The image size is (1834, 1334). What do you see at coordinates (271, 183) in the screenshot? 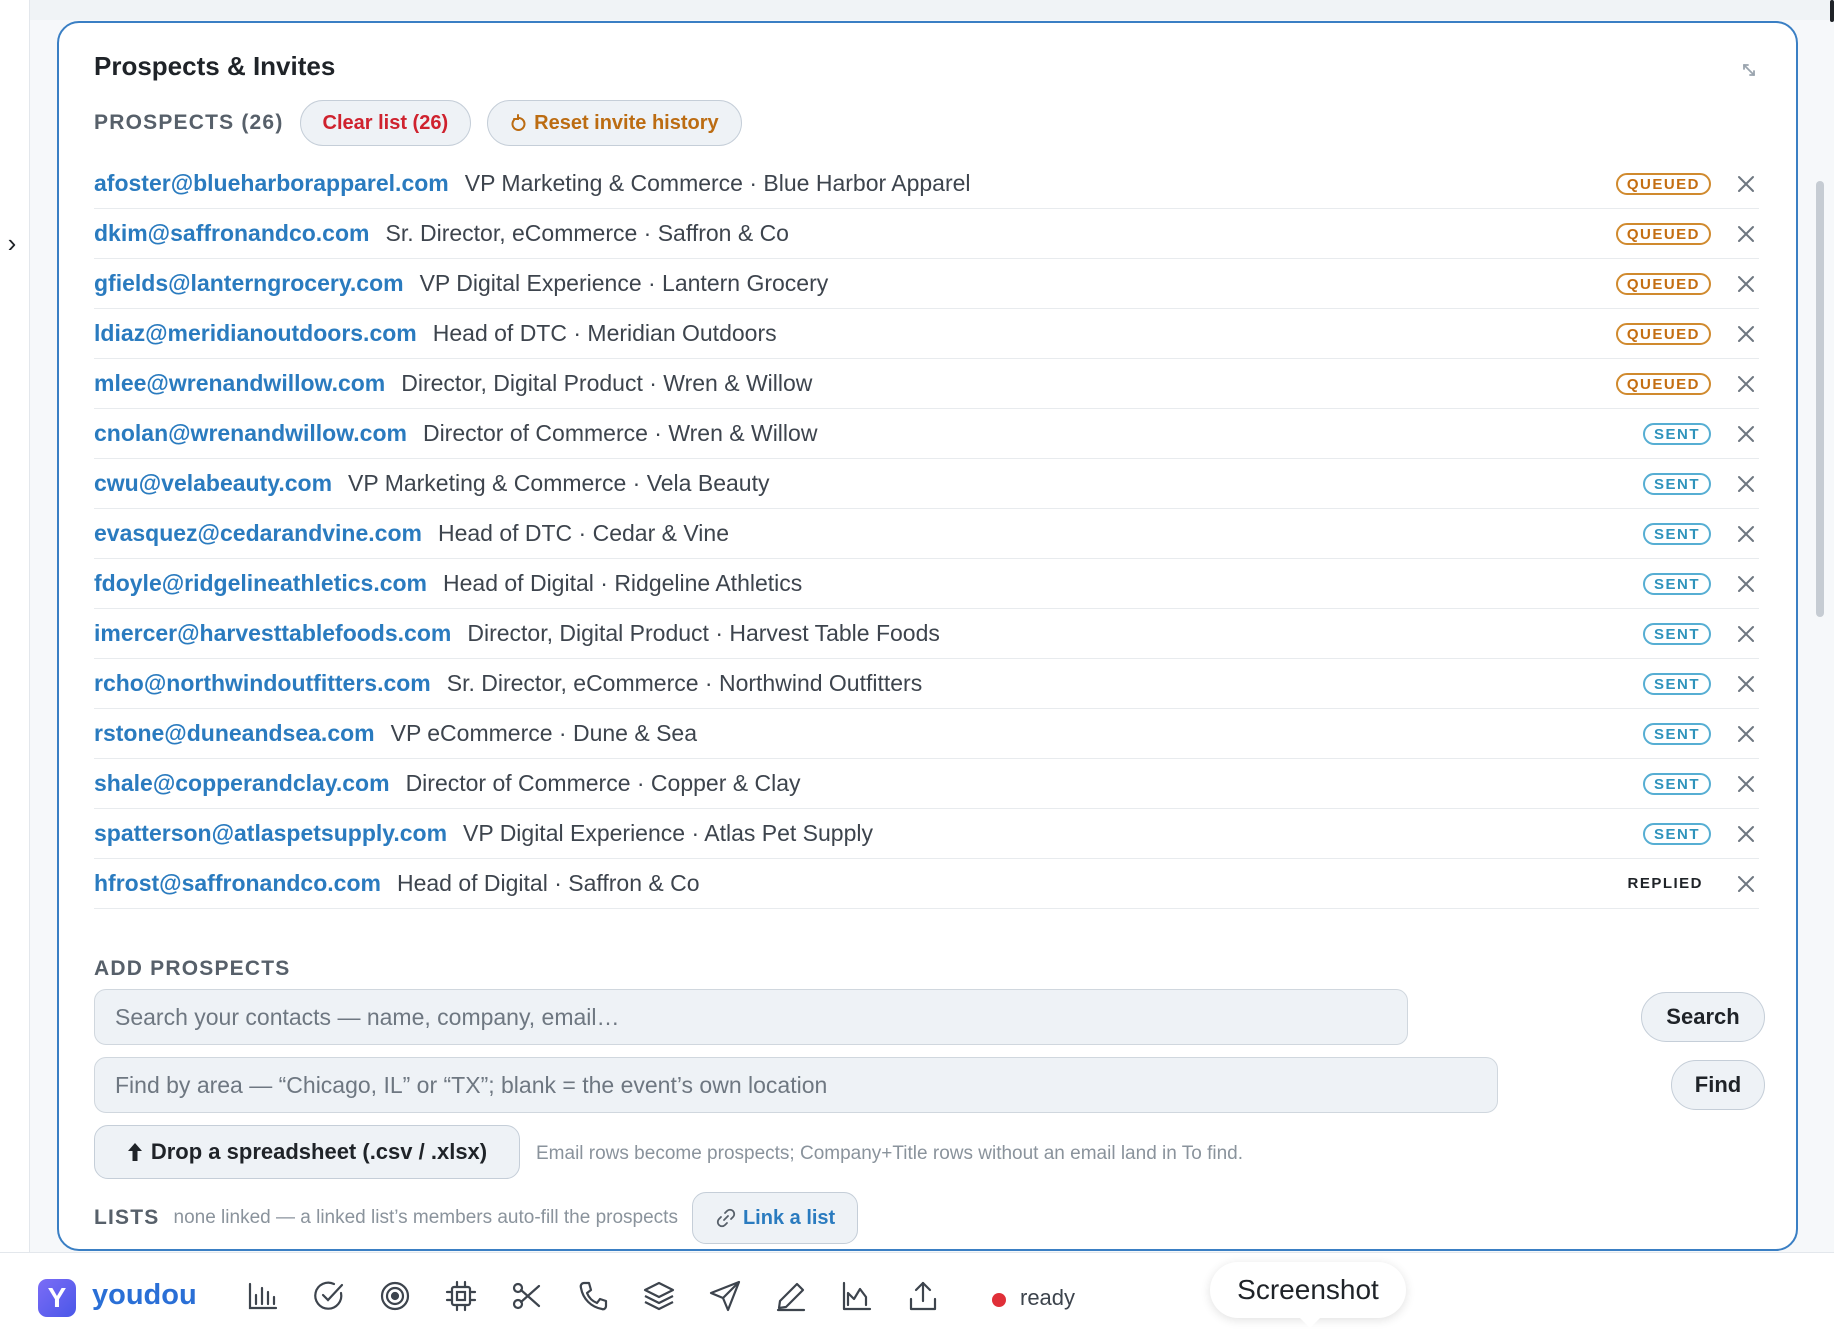
I see `prospect-email-link: afoster@blueharborapparel.com` at bounding box center [271, 183].